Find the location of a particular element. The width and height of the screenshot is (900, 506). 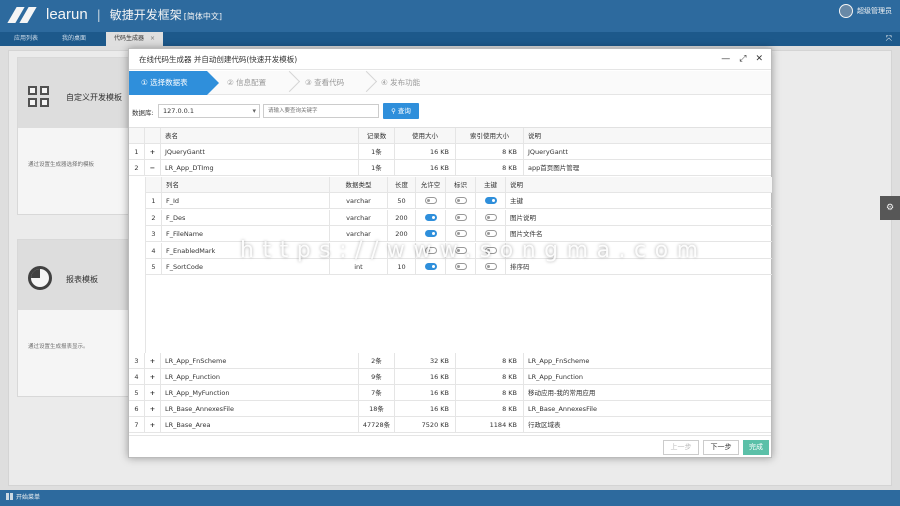

step-view-code: ③ 查看代码 is located at coordinates (324, 83).